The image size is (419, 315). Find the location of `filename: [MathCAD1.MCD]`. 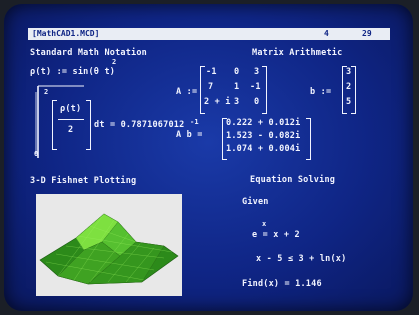

filename: [MathCAD1.MCD] is located at coordinates (66, 33).